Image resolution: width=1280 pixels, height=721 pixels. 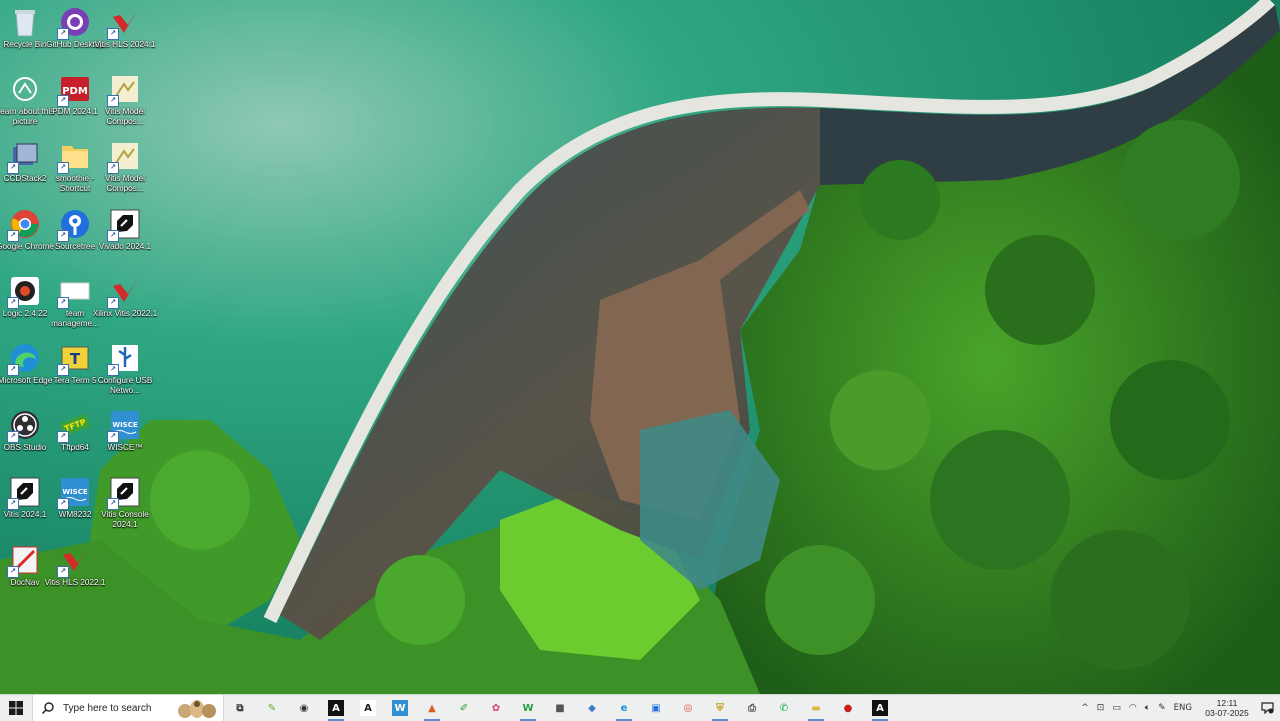 What do you see at coordinates (432, 708) in the screenshot?
I see `taskbar-app-matlab: ▲` at bounding box center [432, 708].